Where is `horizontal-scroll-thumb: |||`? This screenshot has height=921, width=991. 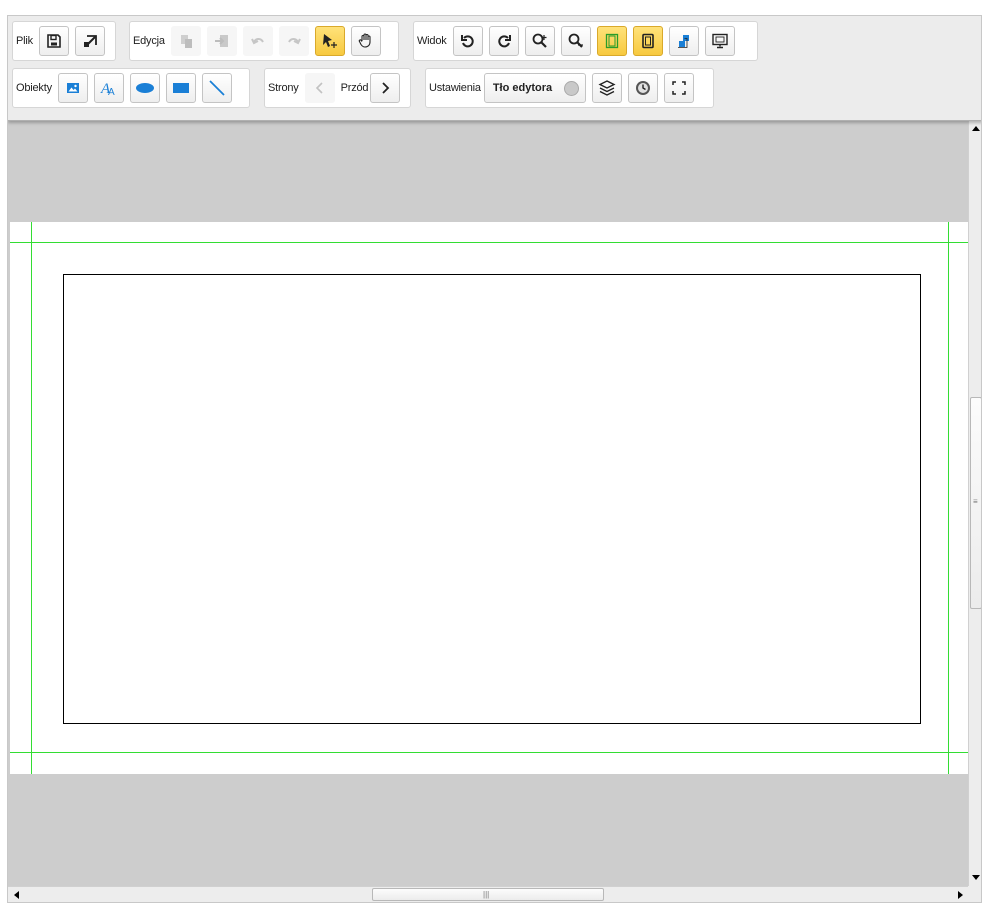 horizontal-scroll-thumb: ||| is located at coordinates (488, 894).